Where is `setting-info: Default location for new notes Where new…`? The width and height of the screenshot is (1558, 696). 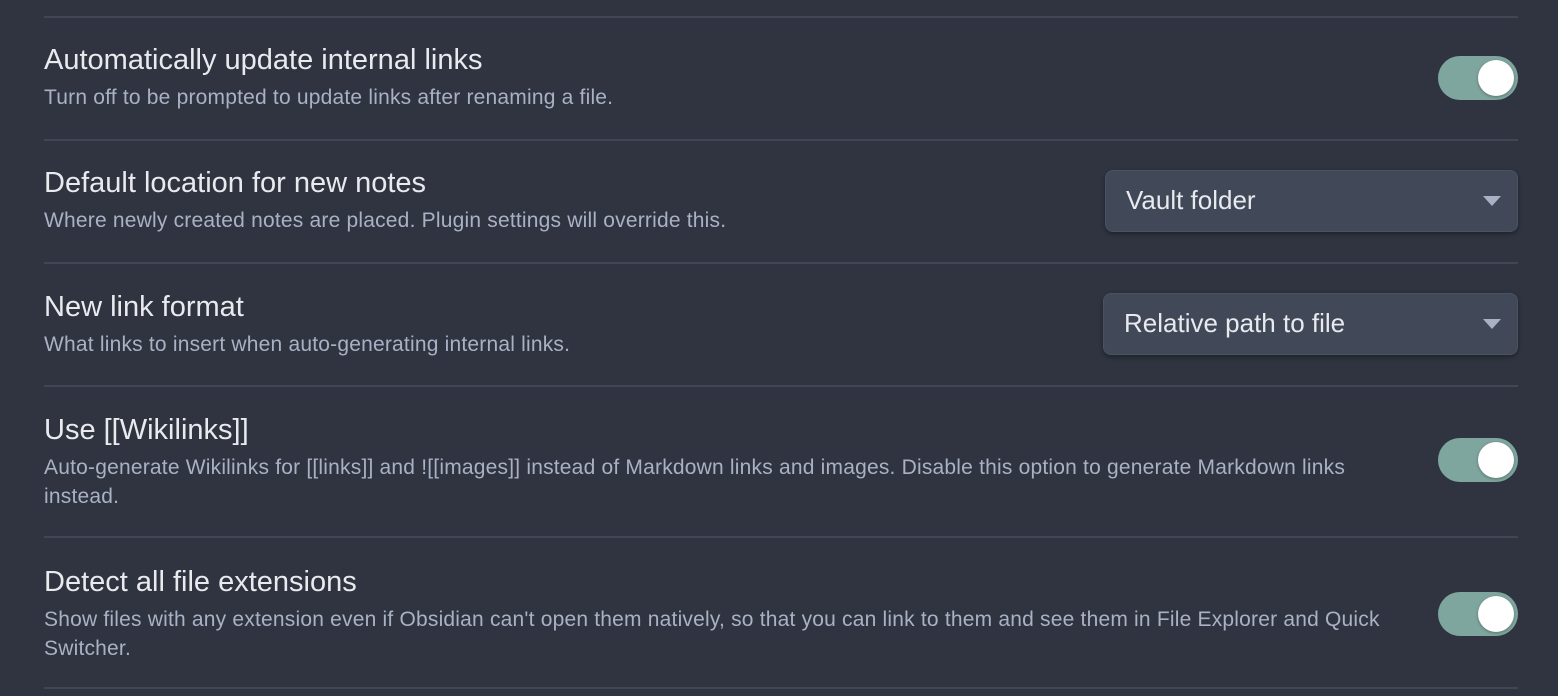
setting-info: Default location for new notes Where new… is located at coordinates (574, 200).